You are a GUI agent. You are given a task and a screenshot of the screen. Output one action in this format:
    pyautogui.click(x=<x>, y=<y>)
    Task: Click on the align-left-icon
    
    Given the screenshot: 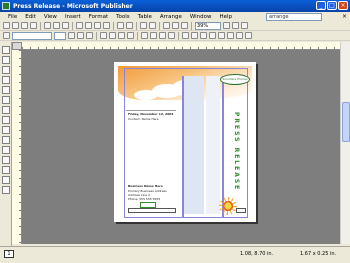 What is the action you would take?
    pyautogui.click(x=103, y=35)
    